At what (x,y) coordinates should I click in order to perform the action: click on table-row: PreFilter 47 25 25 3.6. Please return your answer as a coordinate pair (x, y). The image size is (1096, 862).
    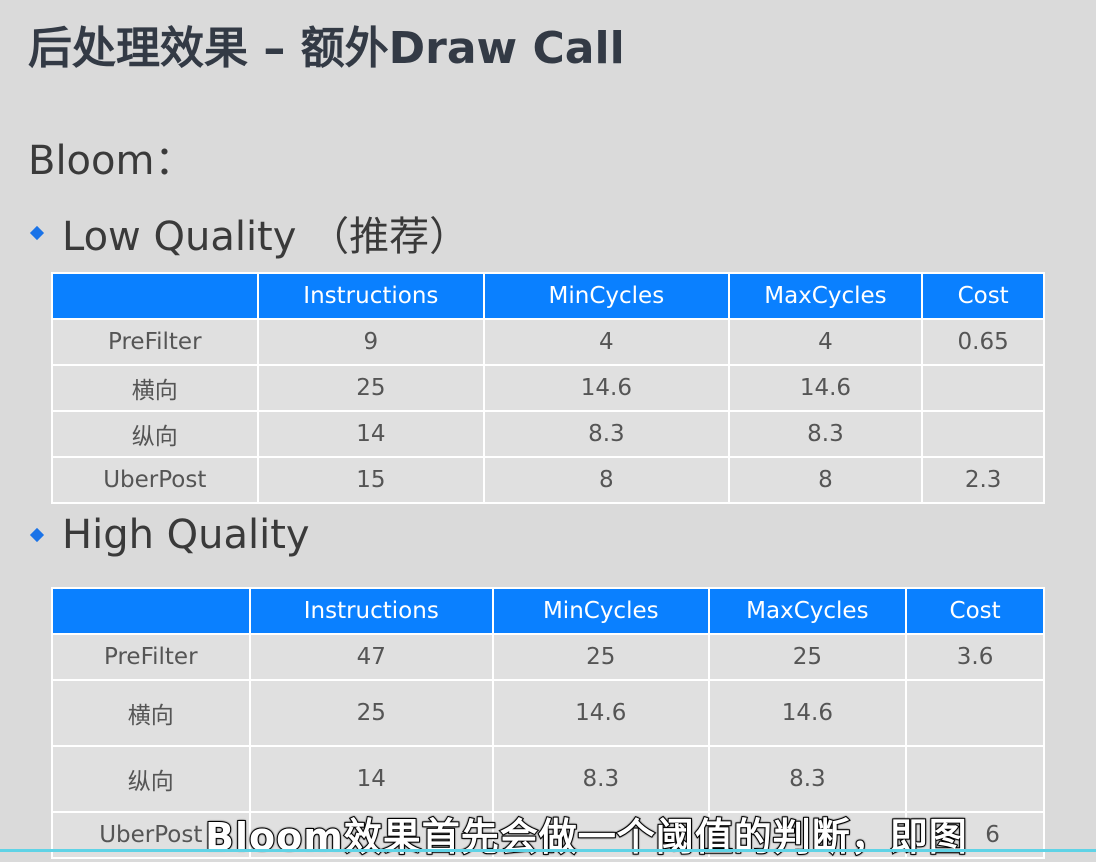
    Looking at the image, I should click on (548, 657).